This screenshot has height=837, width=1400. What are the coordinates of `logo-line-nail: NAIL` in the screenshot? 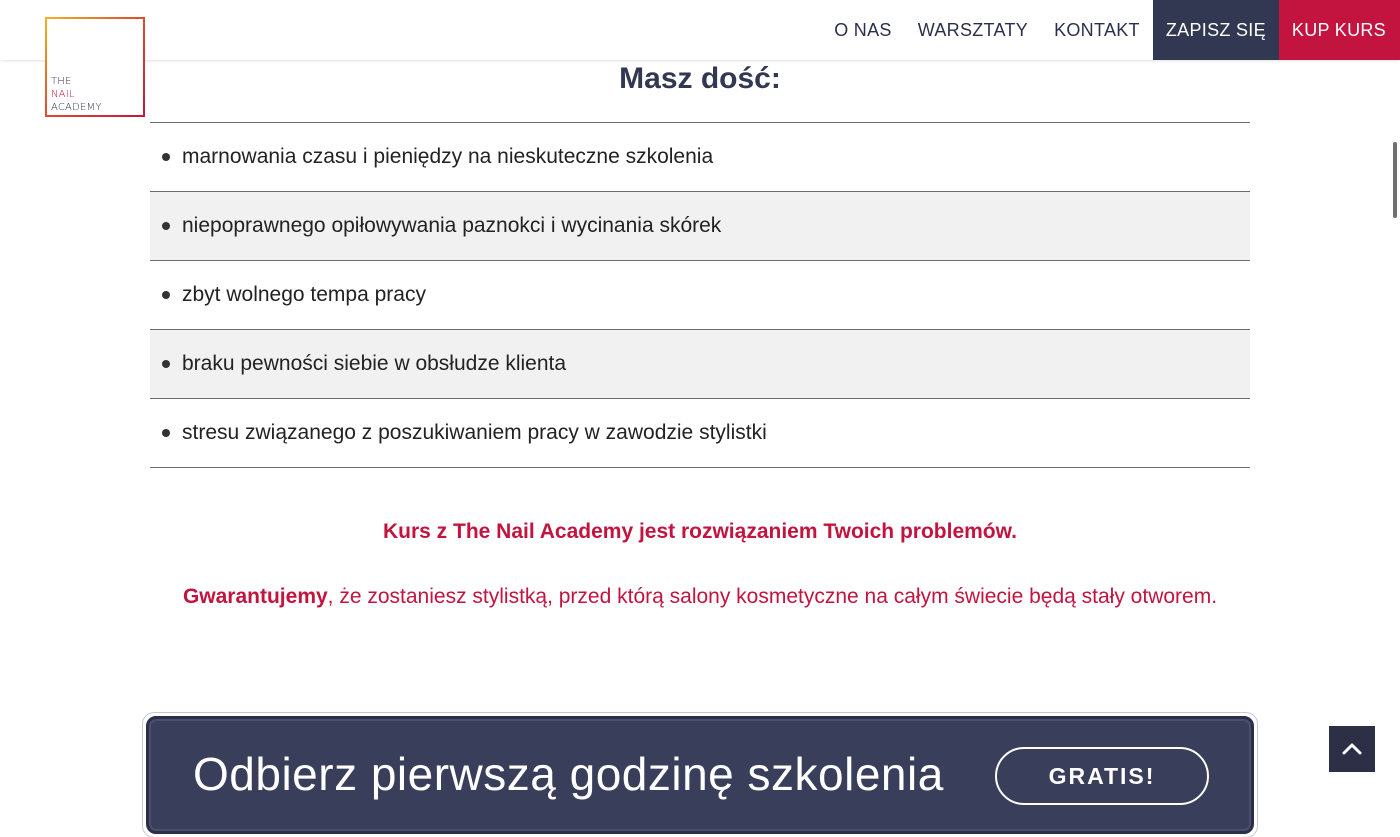 It's located at (63, 94).